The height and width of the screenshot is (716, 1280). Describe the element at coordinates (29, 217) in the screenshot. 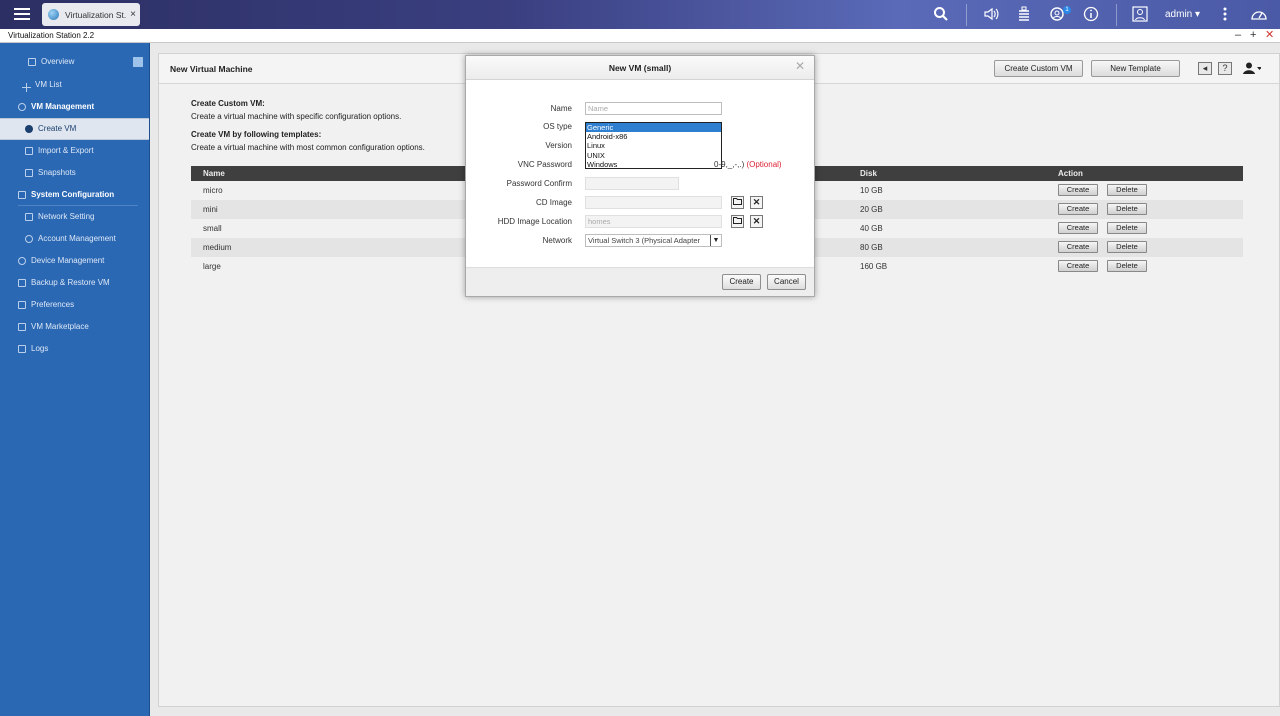

I see `network-setting-icon` at that location.